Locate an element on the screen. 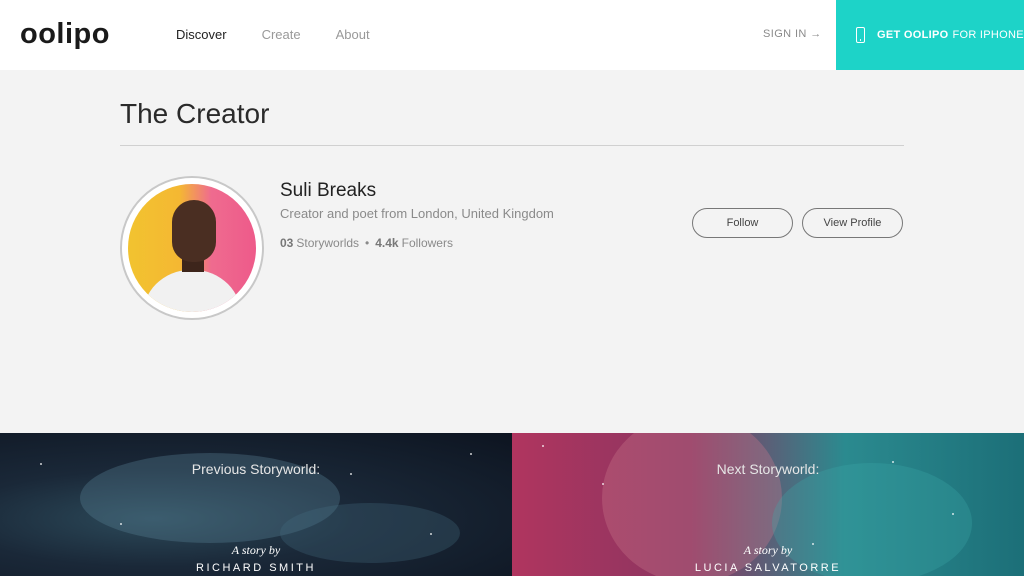 Image resolution: width=1024 pixels, height=576 pixels. storyworlds-count: 03 is located at coordinates (287, 243).